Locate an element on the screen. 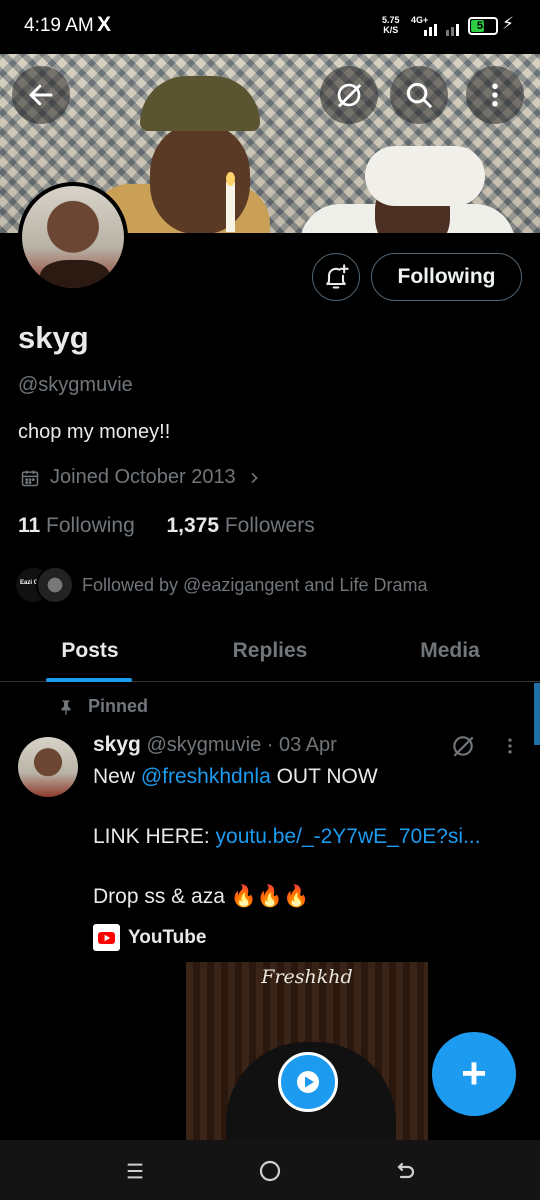 This screenshot has height=1200, width=540. back-button is located at coordinates (41, 95).